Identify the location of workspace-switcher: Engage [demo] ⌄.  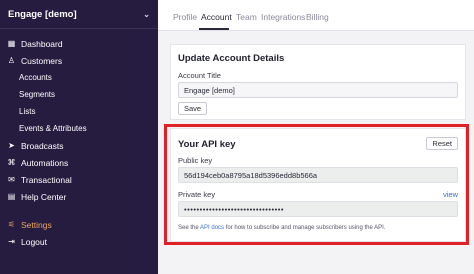
(79, 14).